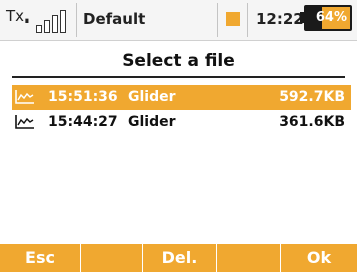  Describe the element at coordinates (319, 258) in the screenshot. I see `ok-button: Ok` at that location.